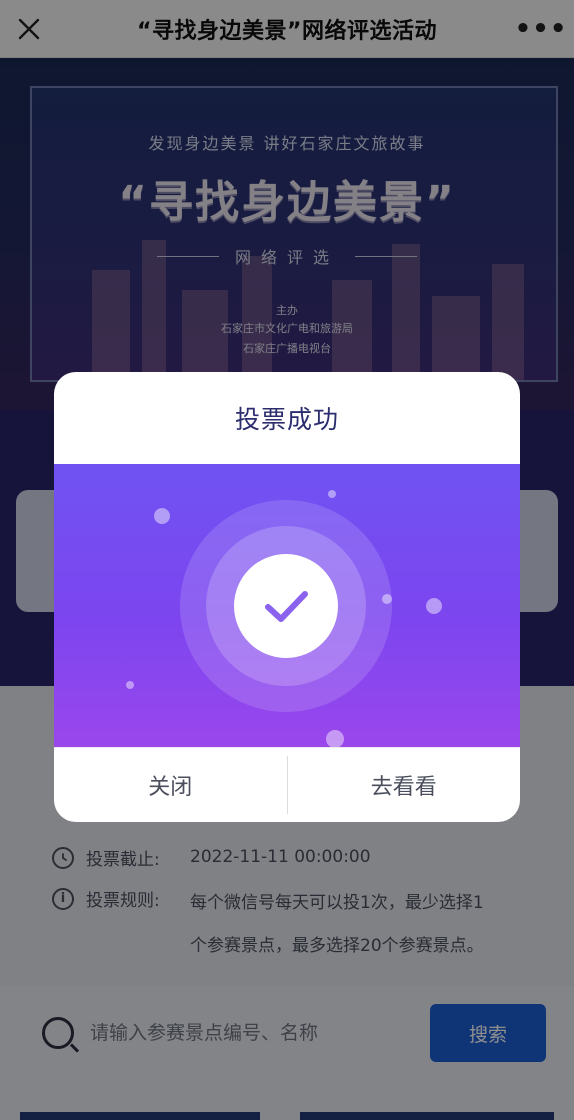 The height and width of the screenshot is (1120, 574). I want to click on check-icon, so click(286, 606).